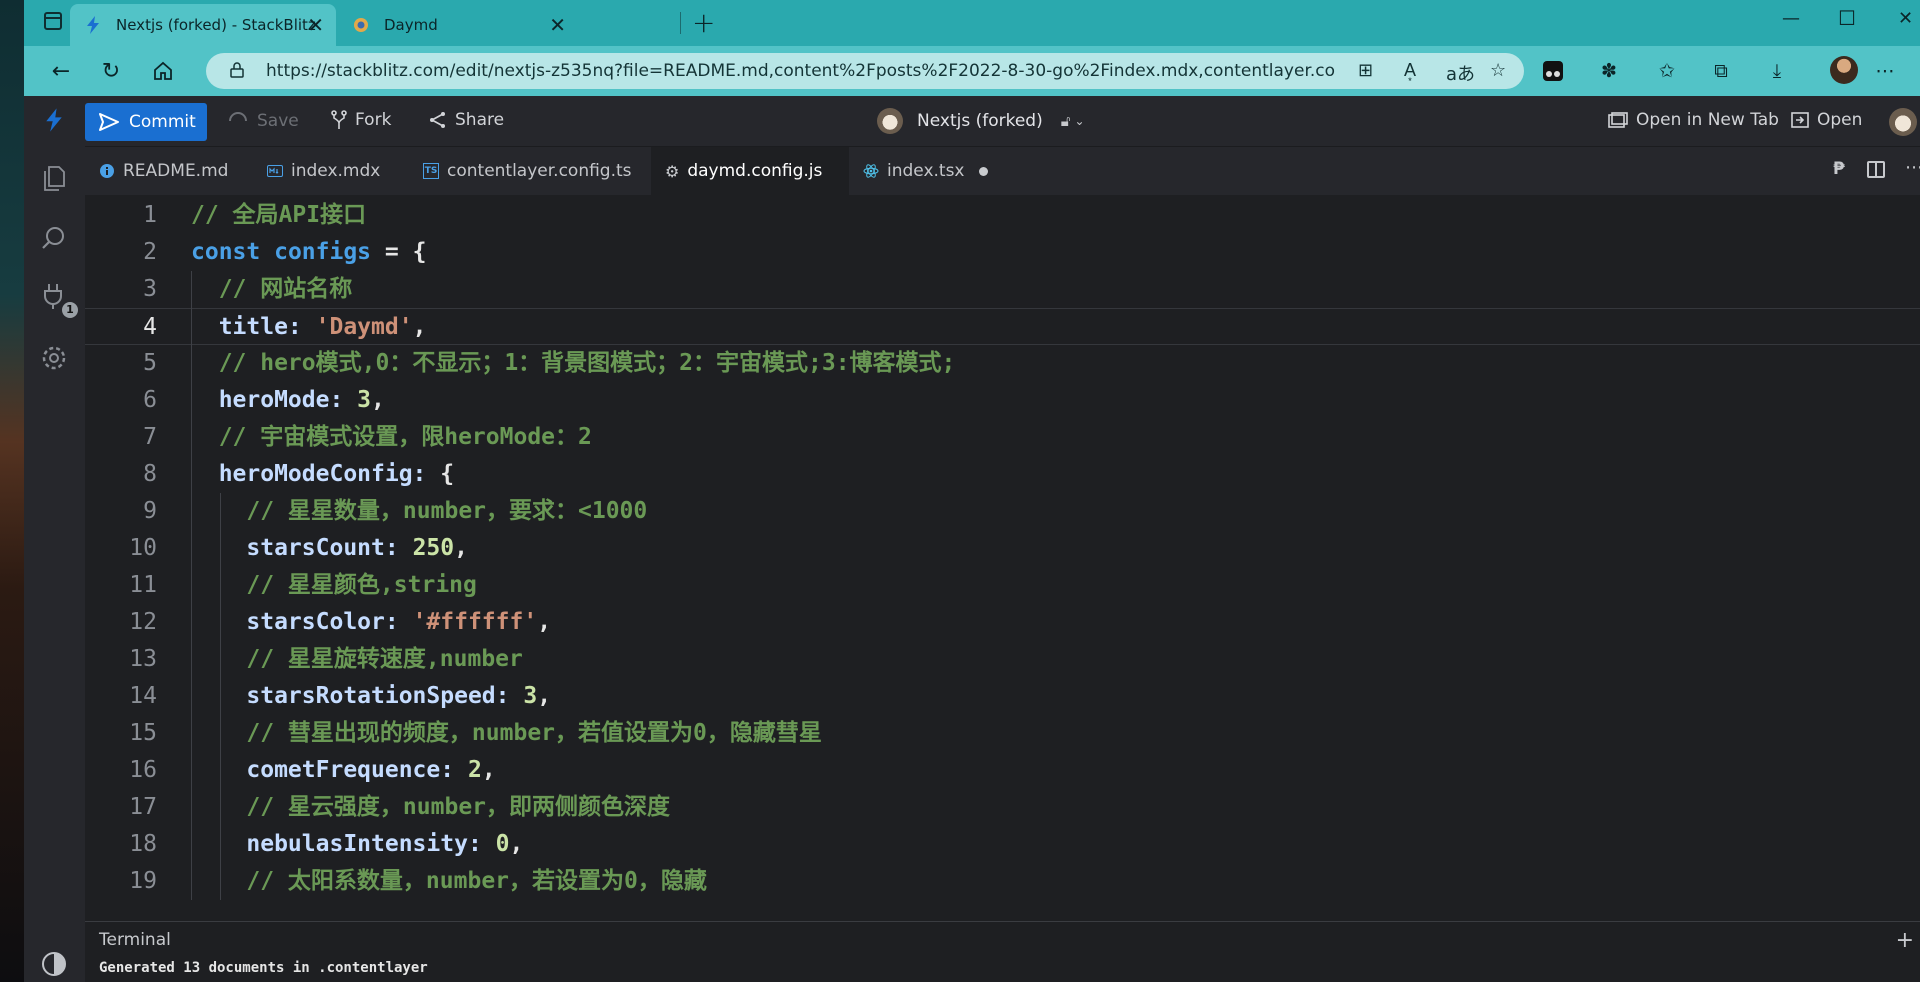 This screenshot has height=982, width=1920. I want to click on search-icon, so click(54, 238).